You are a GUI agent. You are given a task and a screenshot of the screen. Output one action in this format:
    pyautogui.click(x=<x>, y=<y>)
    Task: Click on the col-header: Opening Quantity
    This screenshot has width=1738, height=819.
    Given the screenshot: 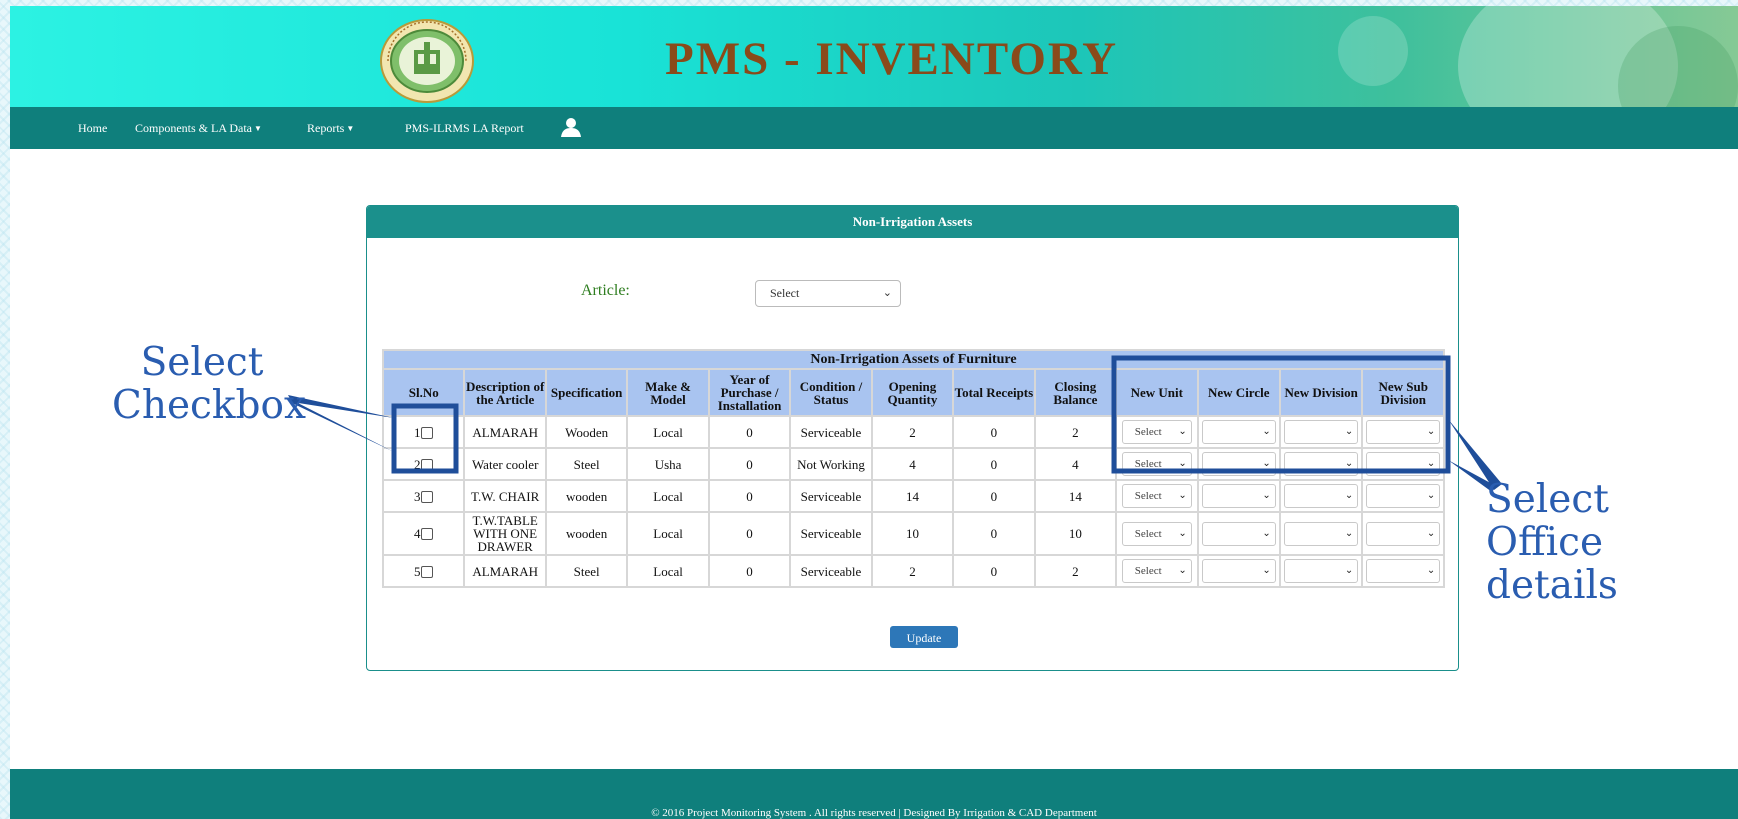 What is the action you would take?
    pyautogui.click(x=912, y=392)
    